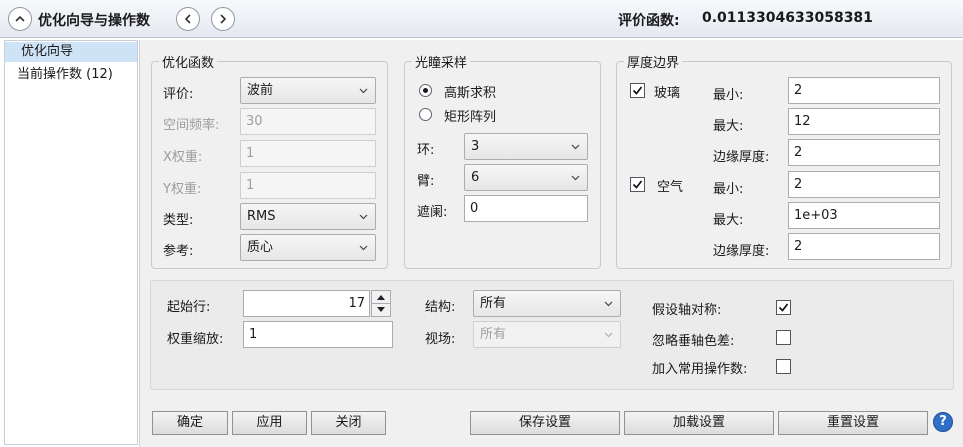 Image resolution: width=963 pixels, height=447 pixels. I want to click on reference-label: 参考:, so click(178, 251).